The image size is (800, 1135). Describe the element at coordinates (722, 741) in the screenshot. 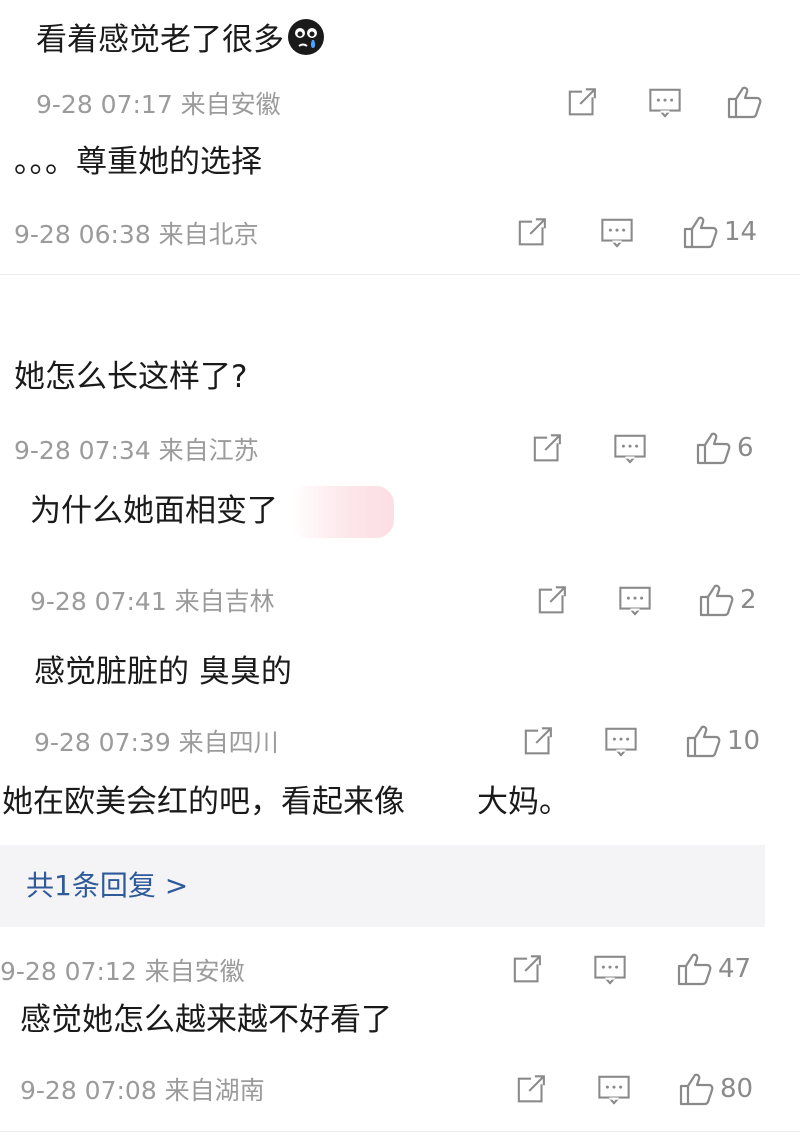

I see `like-button: 10` at that location.